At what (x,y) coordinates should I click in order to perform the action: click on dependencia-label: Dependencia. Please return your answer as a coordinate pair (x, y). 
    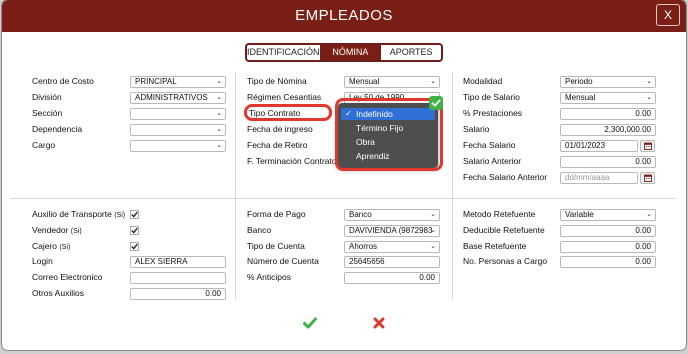
    Looking at the image, I should click on (57, 129).